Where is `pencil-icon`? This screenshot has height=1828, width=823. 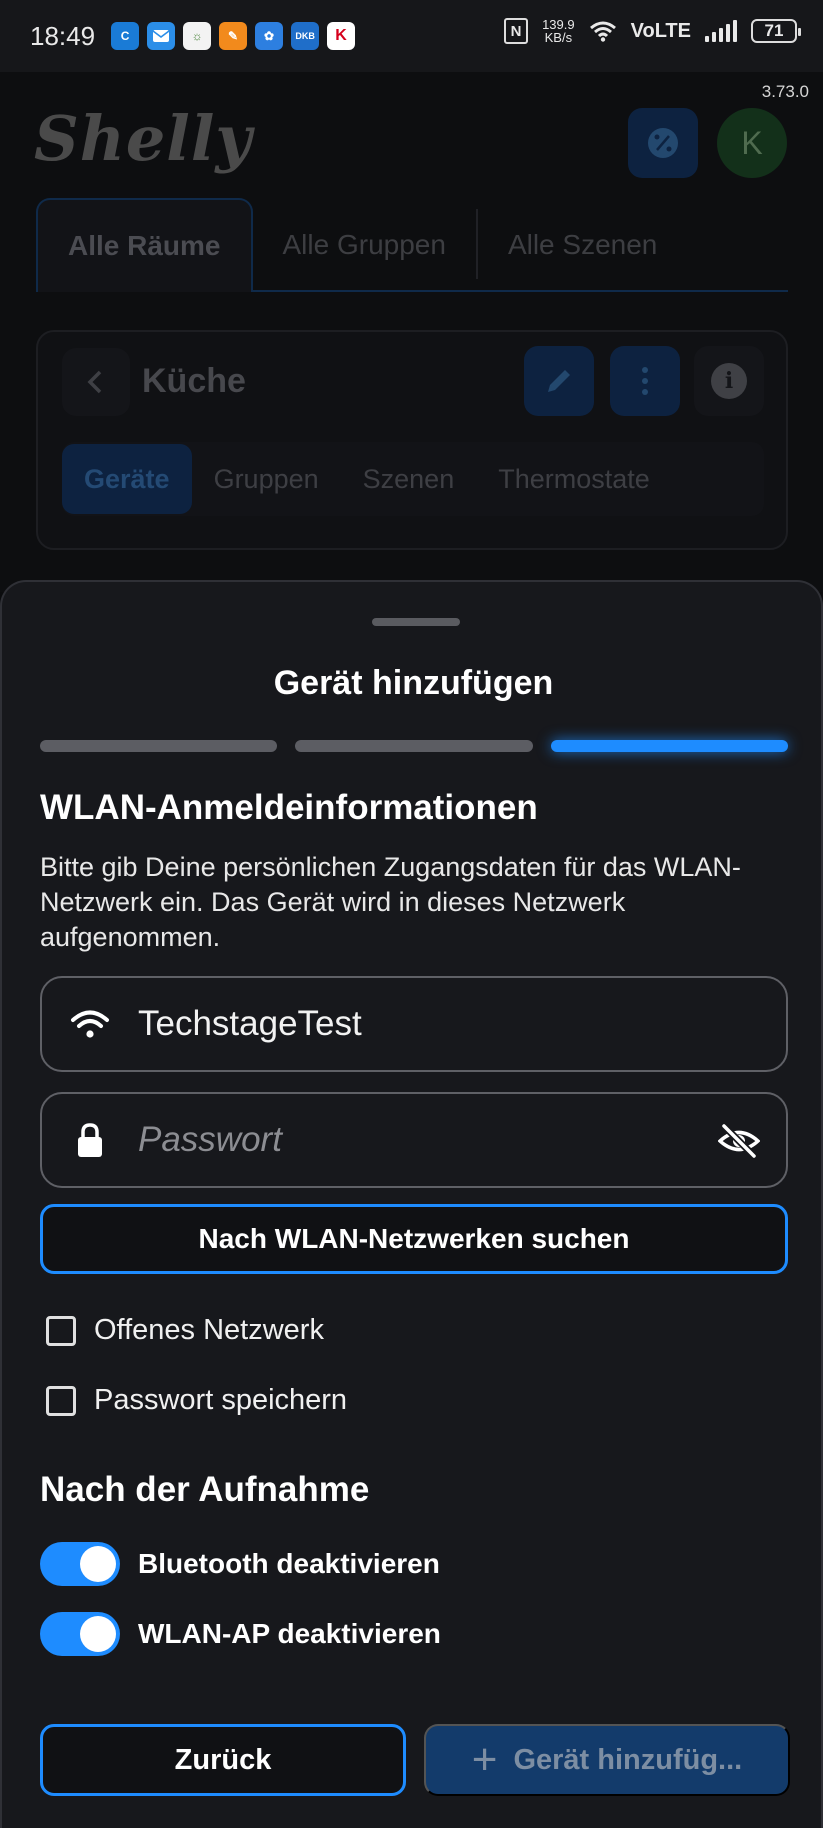 pencil-icon is located at coordinates (559, 381).